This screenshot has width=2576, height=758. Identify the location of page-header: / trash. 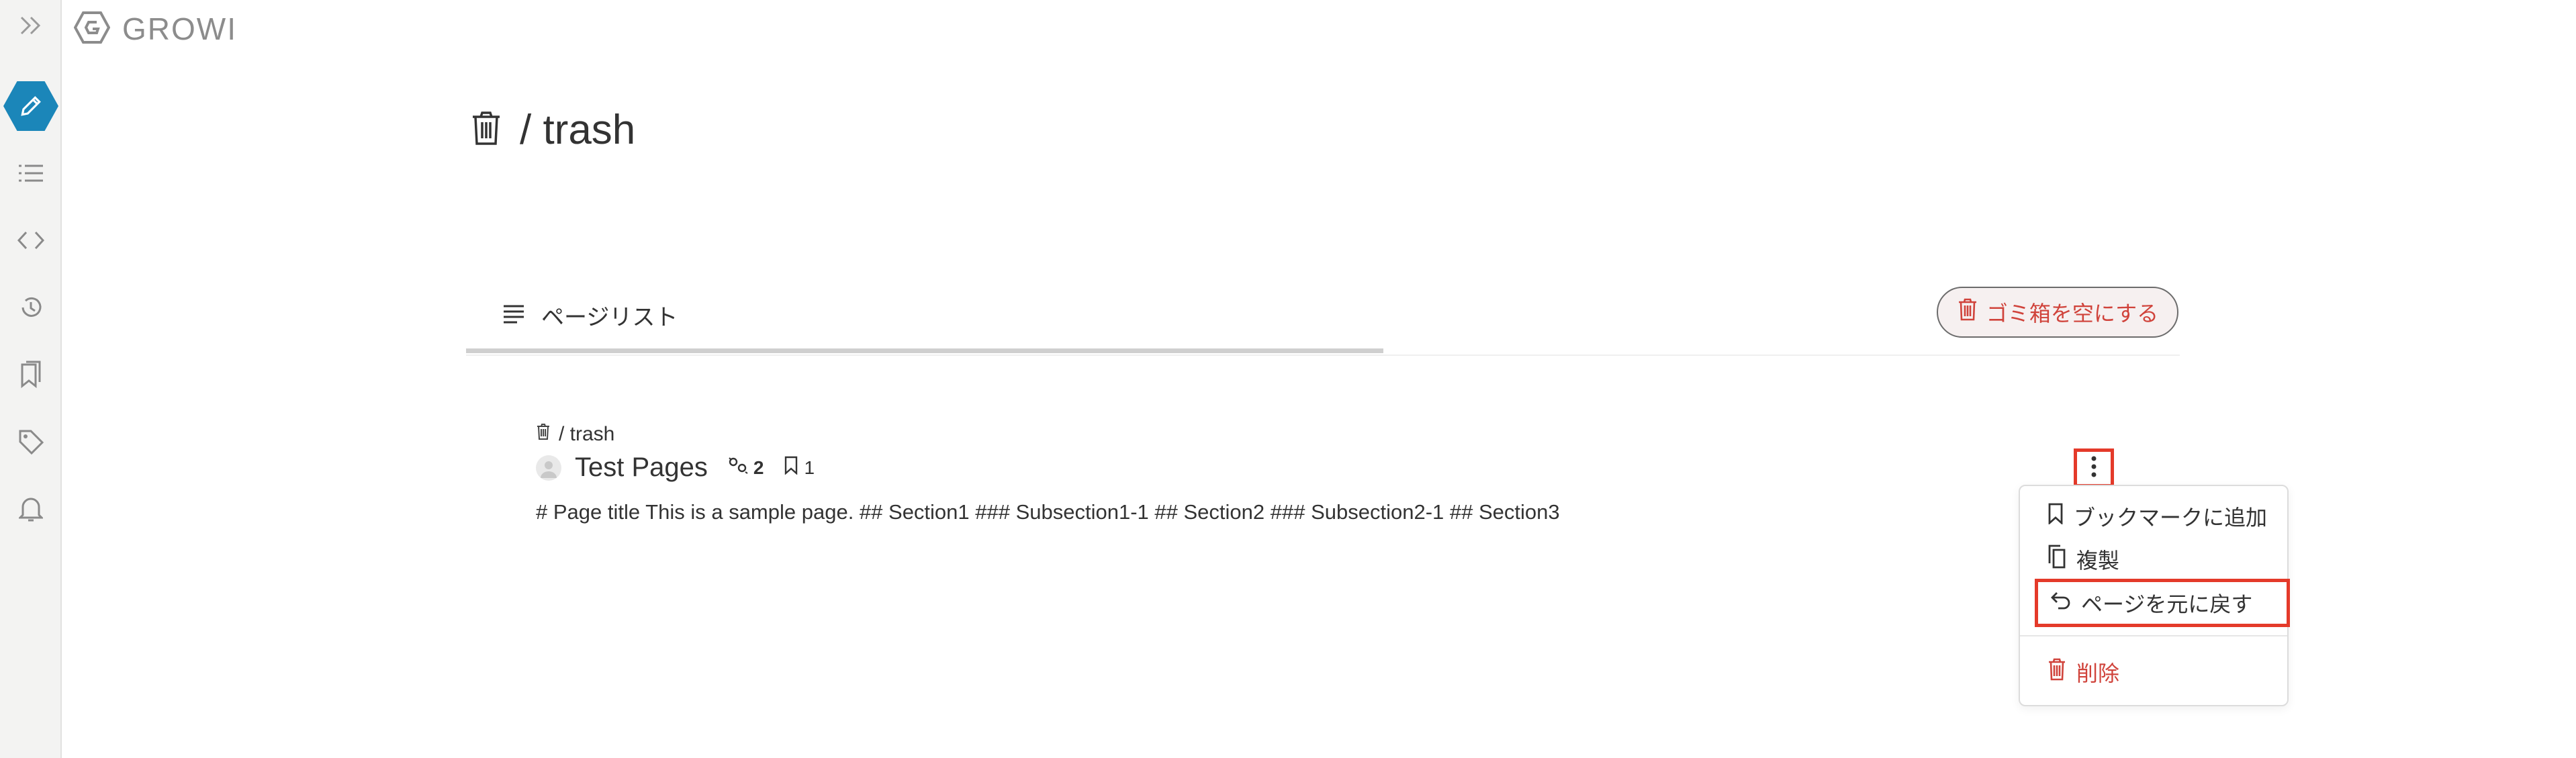
(552, 130).